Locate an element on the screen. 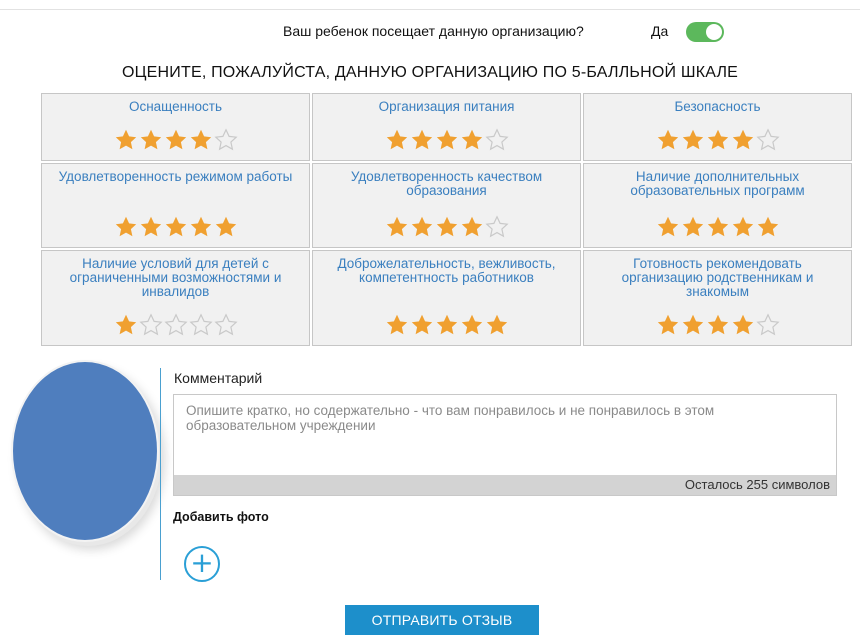 The height and width of the screenshot is (635, 860). vertical-divider is located at coordinates (160, 474).